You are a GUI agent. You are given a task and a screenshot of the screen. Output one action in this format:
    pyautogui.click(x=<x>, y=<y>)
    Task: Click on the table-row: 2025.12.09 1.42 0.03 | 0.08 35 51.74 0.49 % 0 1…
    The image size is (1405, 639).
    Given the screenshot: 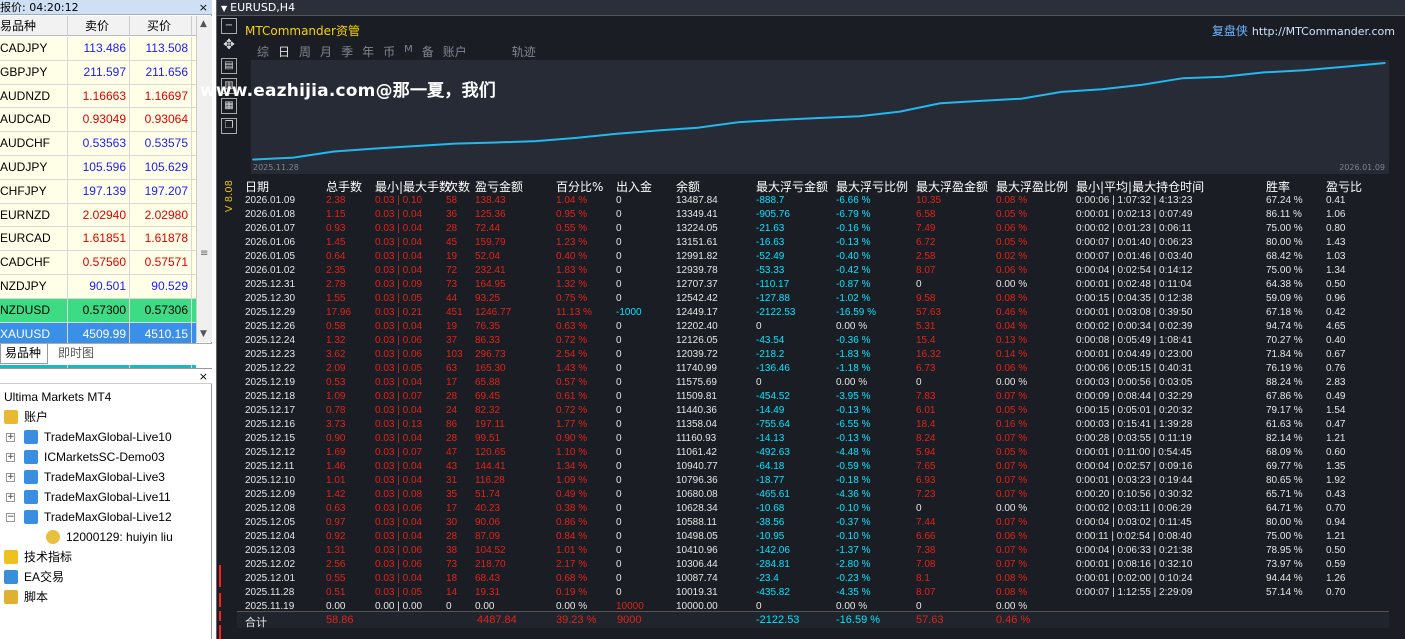 What is the action you would take?
    pyautogui.click(x=811, y=495)
    